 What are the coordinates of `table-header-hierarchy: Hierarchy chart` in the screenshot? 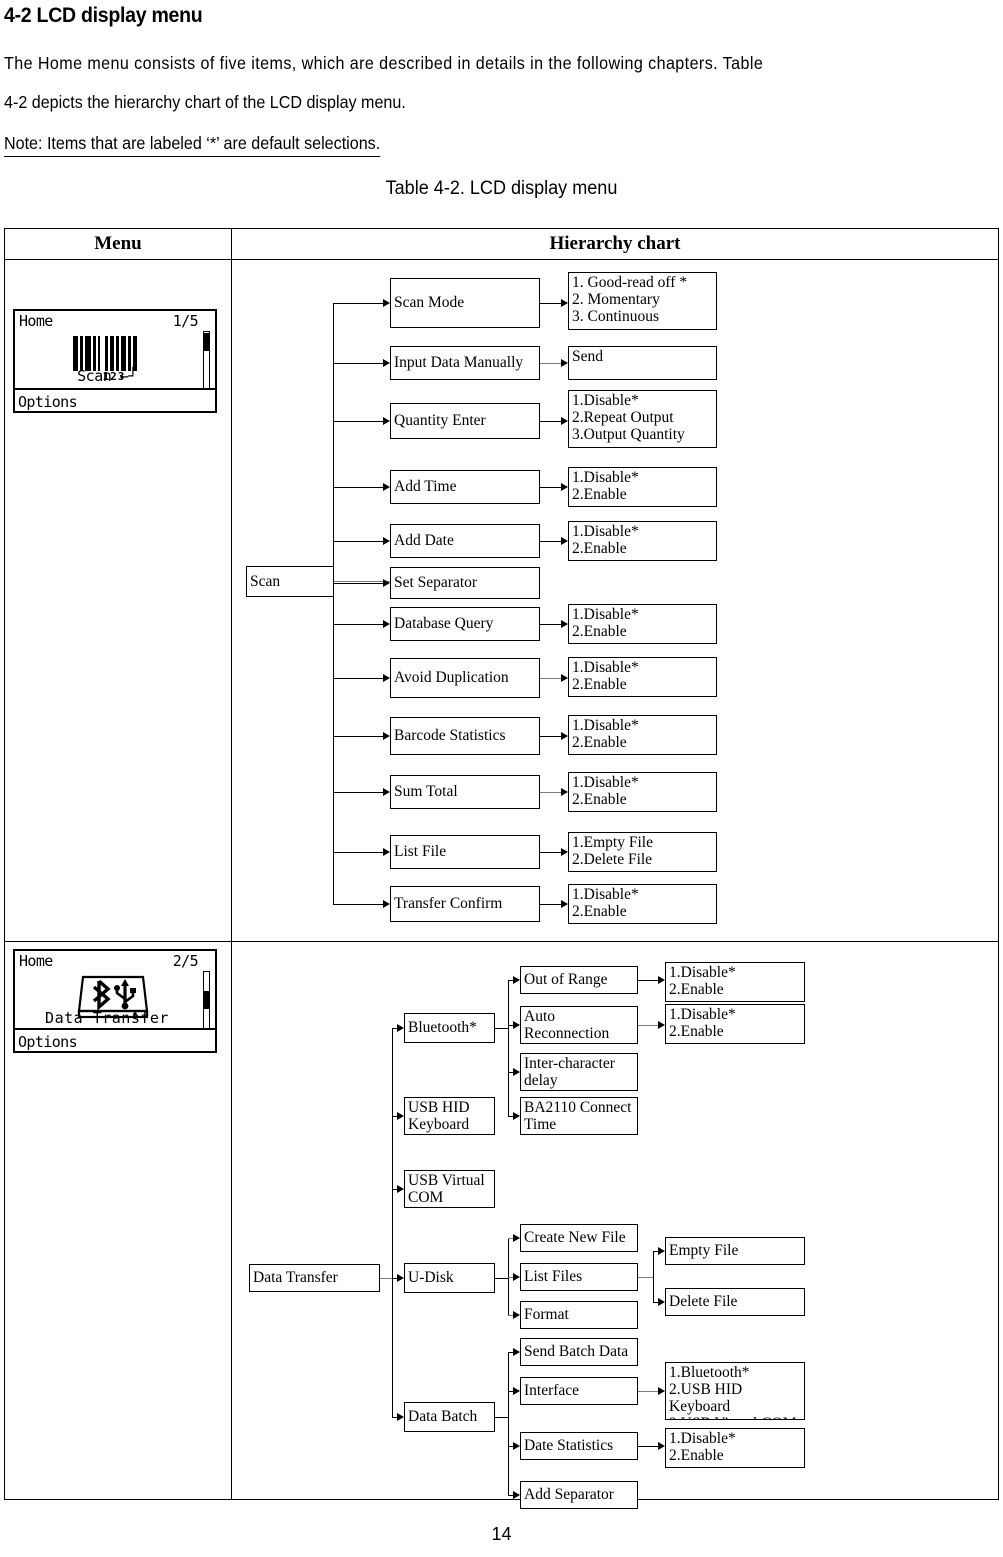 It's located at (615, 243).